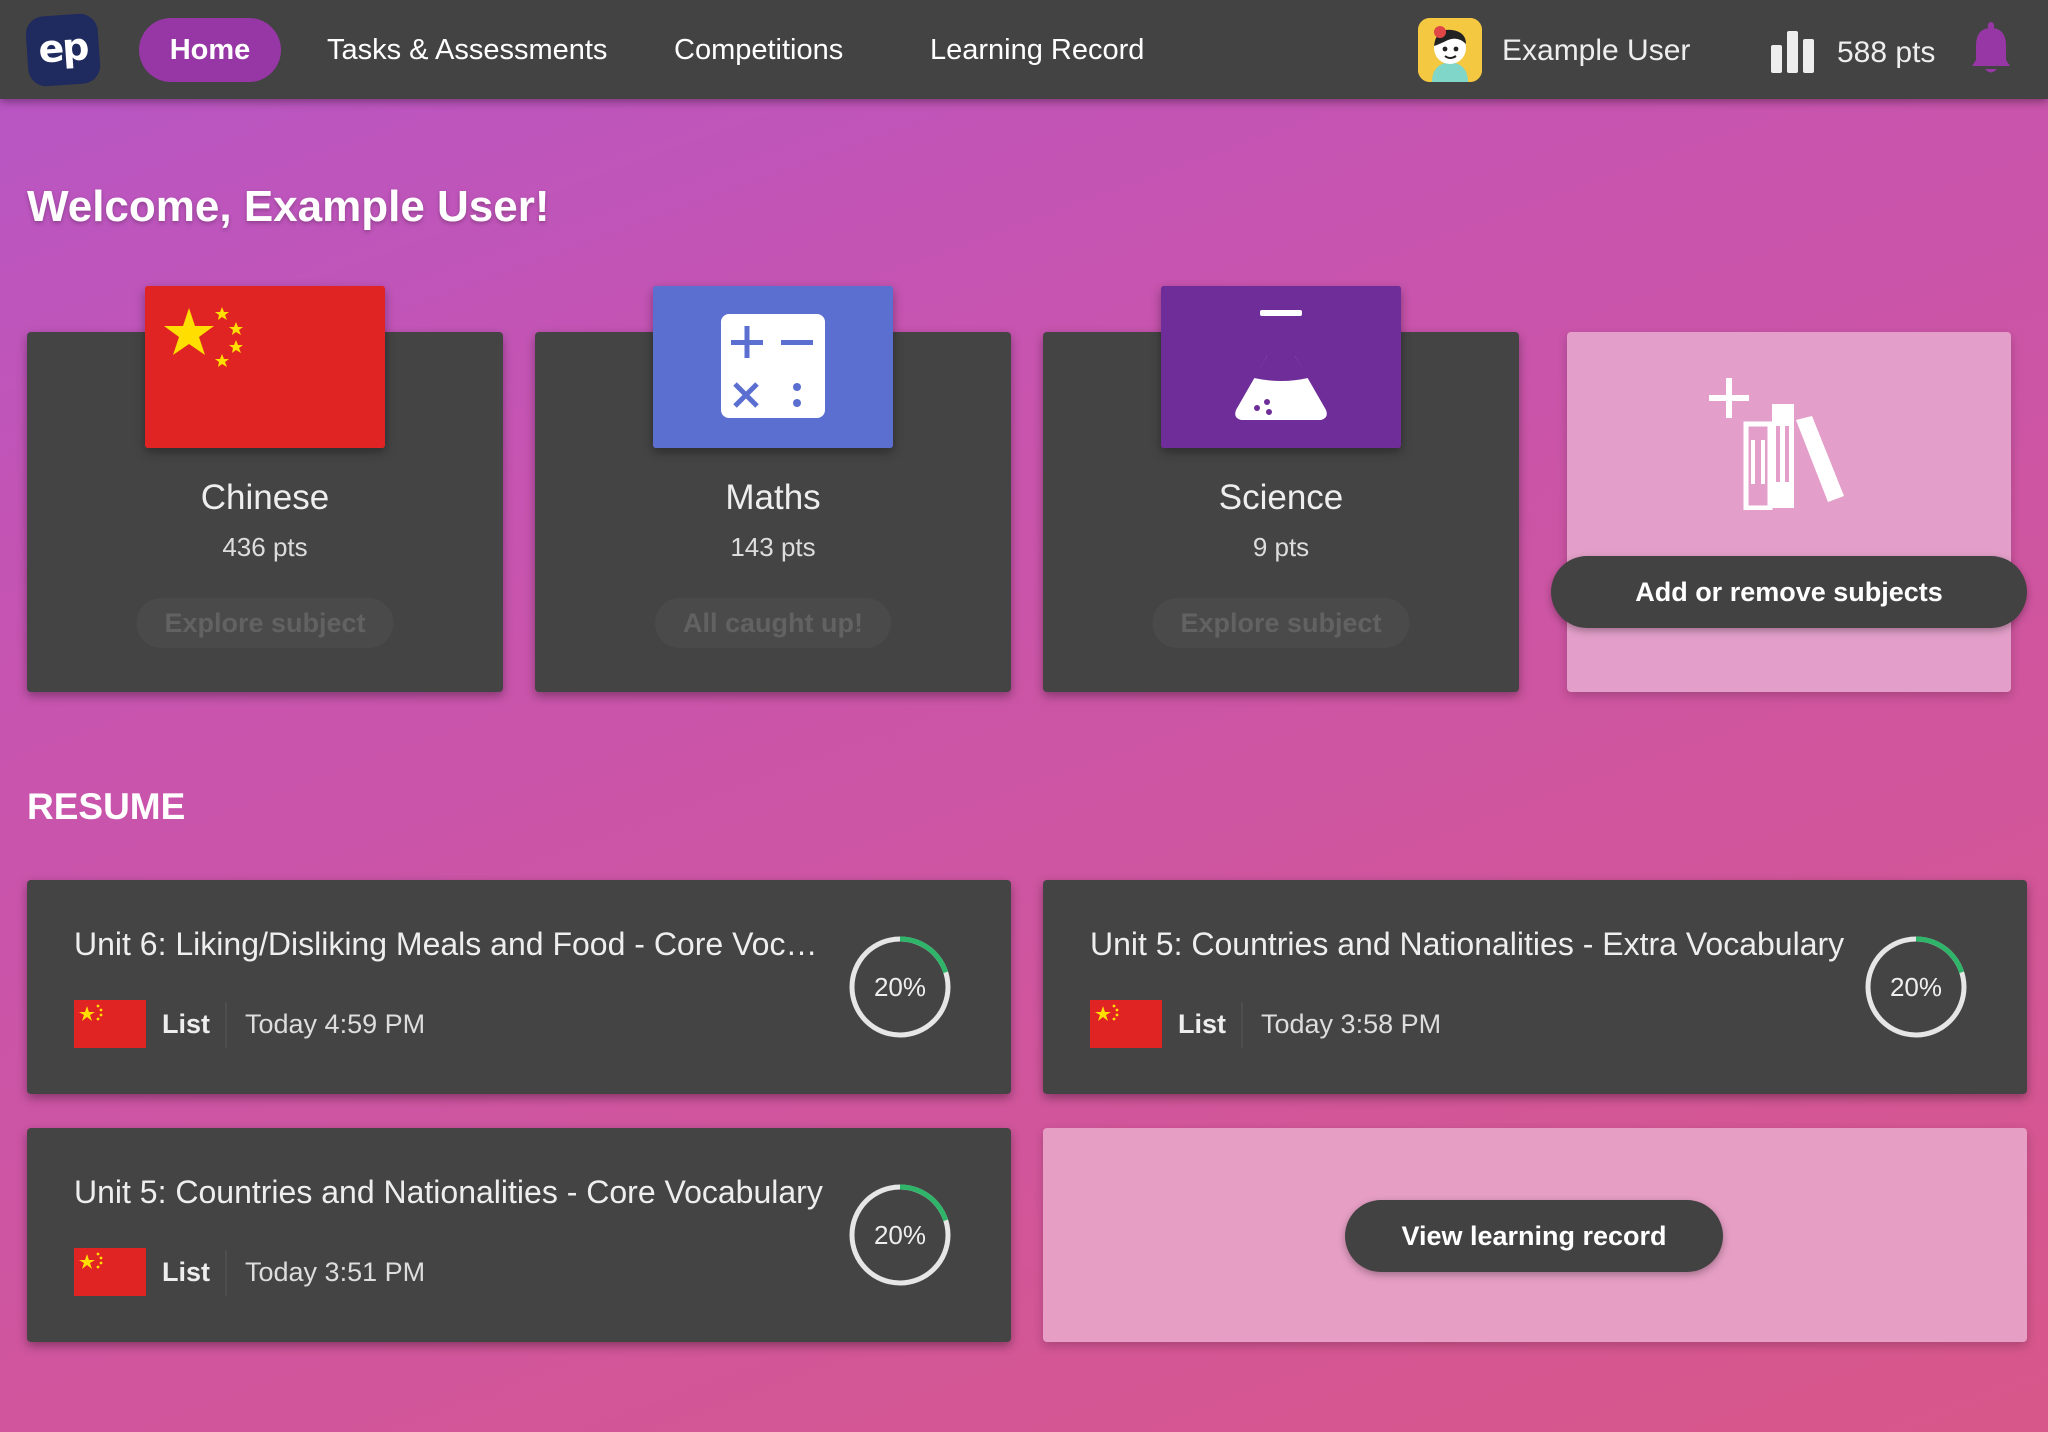 This screenshot has height=1432, width=2048. I want to click on subject-name: Maths, so click(773, 497).